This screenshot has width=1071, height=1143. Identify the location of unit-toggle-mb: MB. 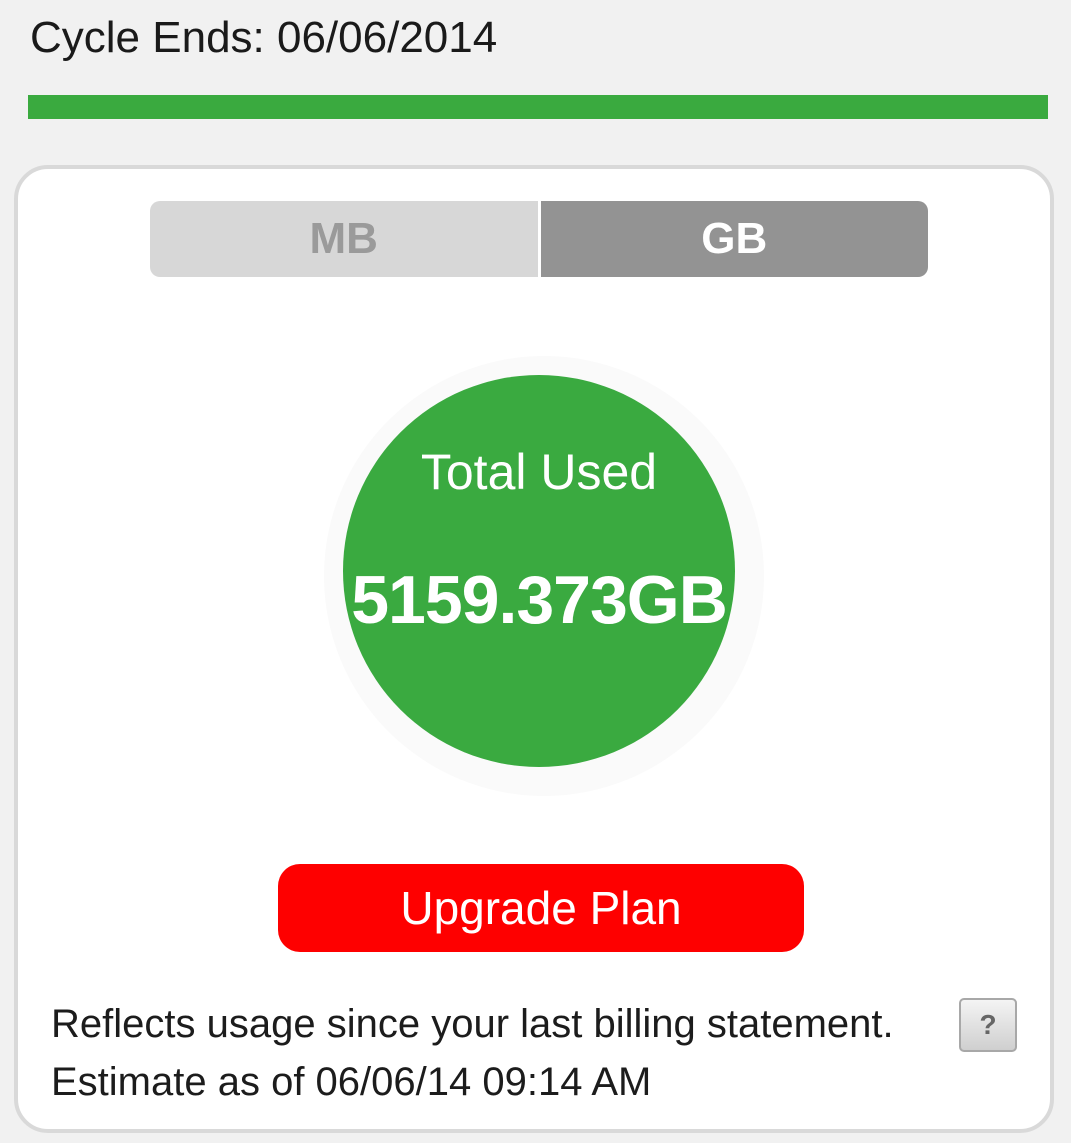
(344, 239).